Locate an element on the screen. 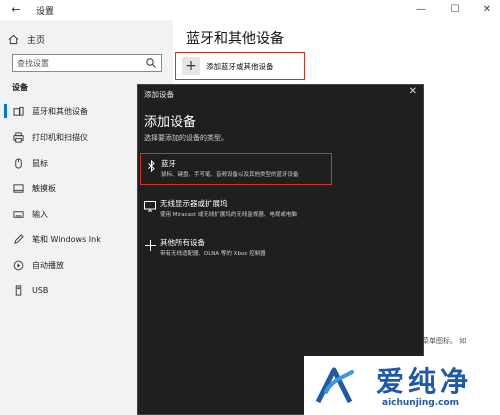  plus-icon is located at coordinates (150, 245).